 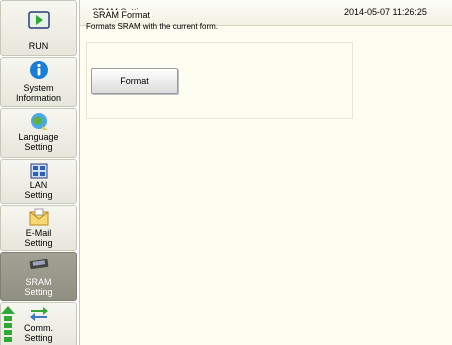 What do you see at coordinates (385, 12) in the screenshot?
I see `datetime-display: 2014-05-07 11:26:25` at bounding box center [385, 12].